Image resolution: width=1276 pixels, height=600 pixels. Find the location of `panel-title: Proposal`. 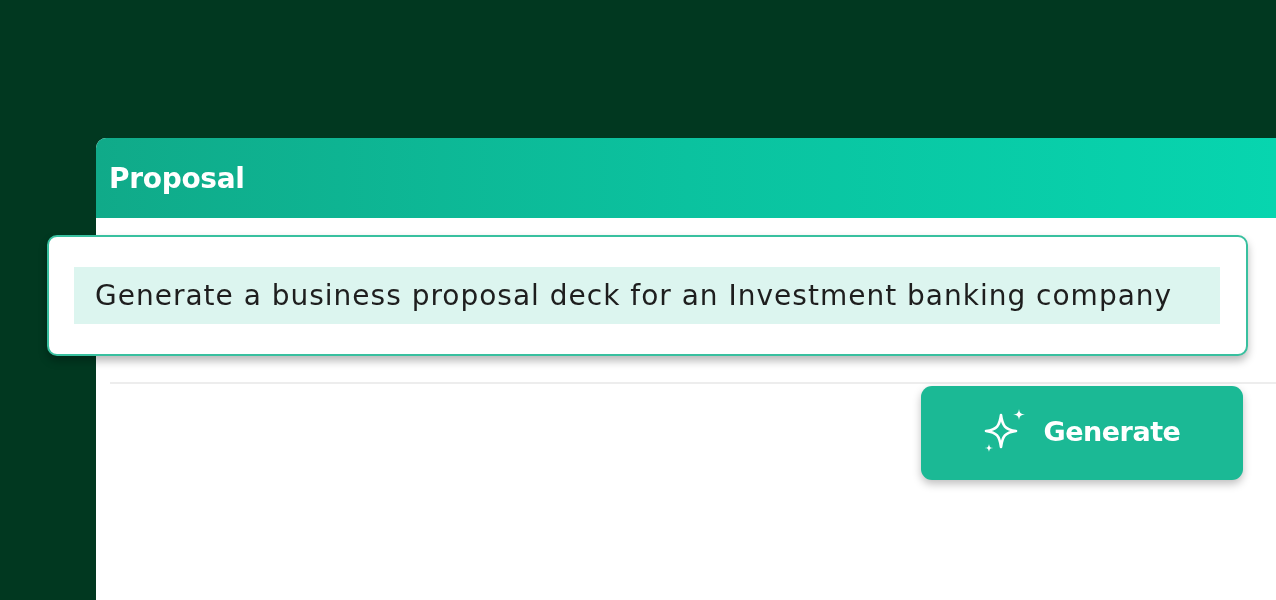

panel-title: Proposal is located at coordinates (177, 178).